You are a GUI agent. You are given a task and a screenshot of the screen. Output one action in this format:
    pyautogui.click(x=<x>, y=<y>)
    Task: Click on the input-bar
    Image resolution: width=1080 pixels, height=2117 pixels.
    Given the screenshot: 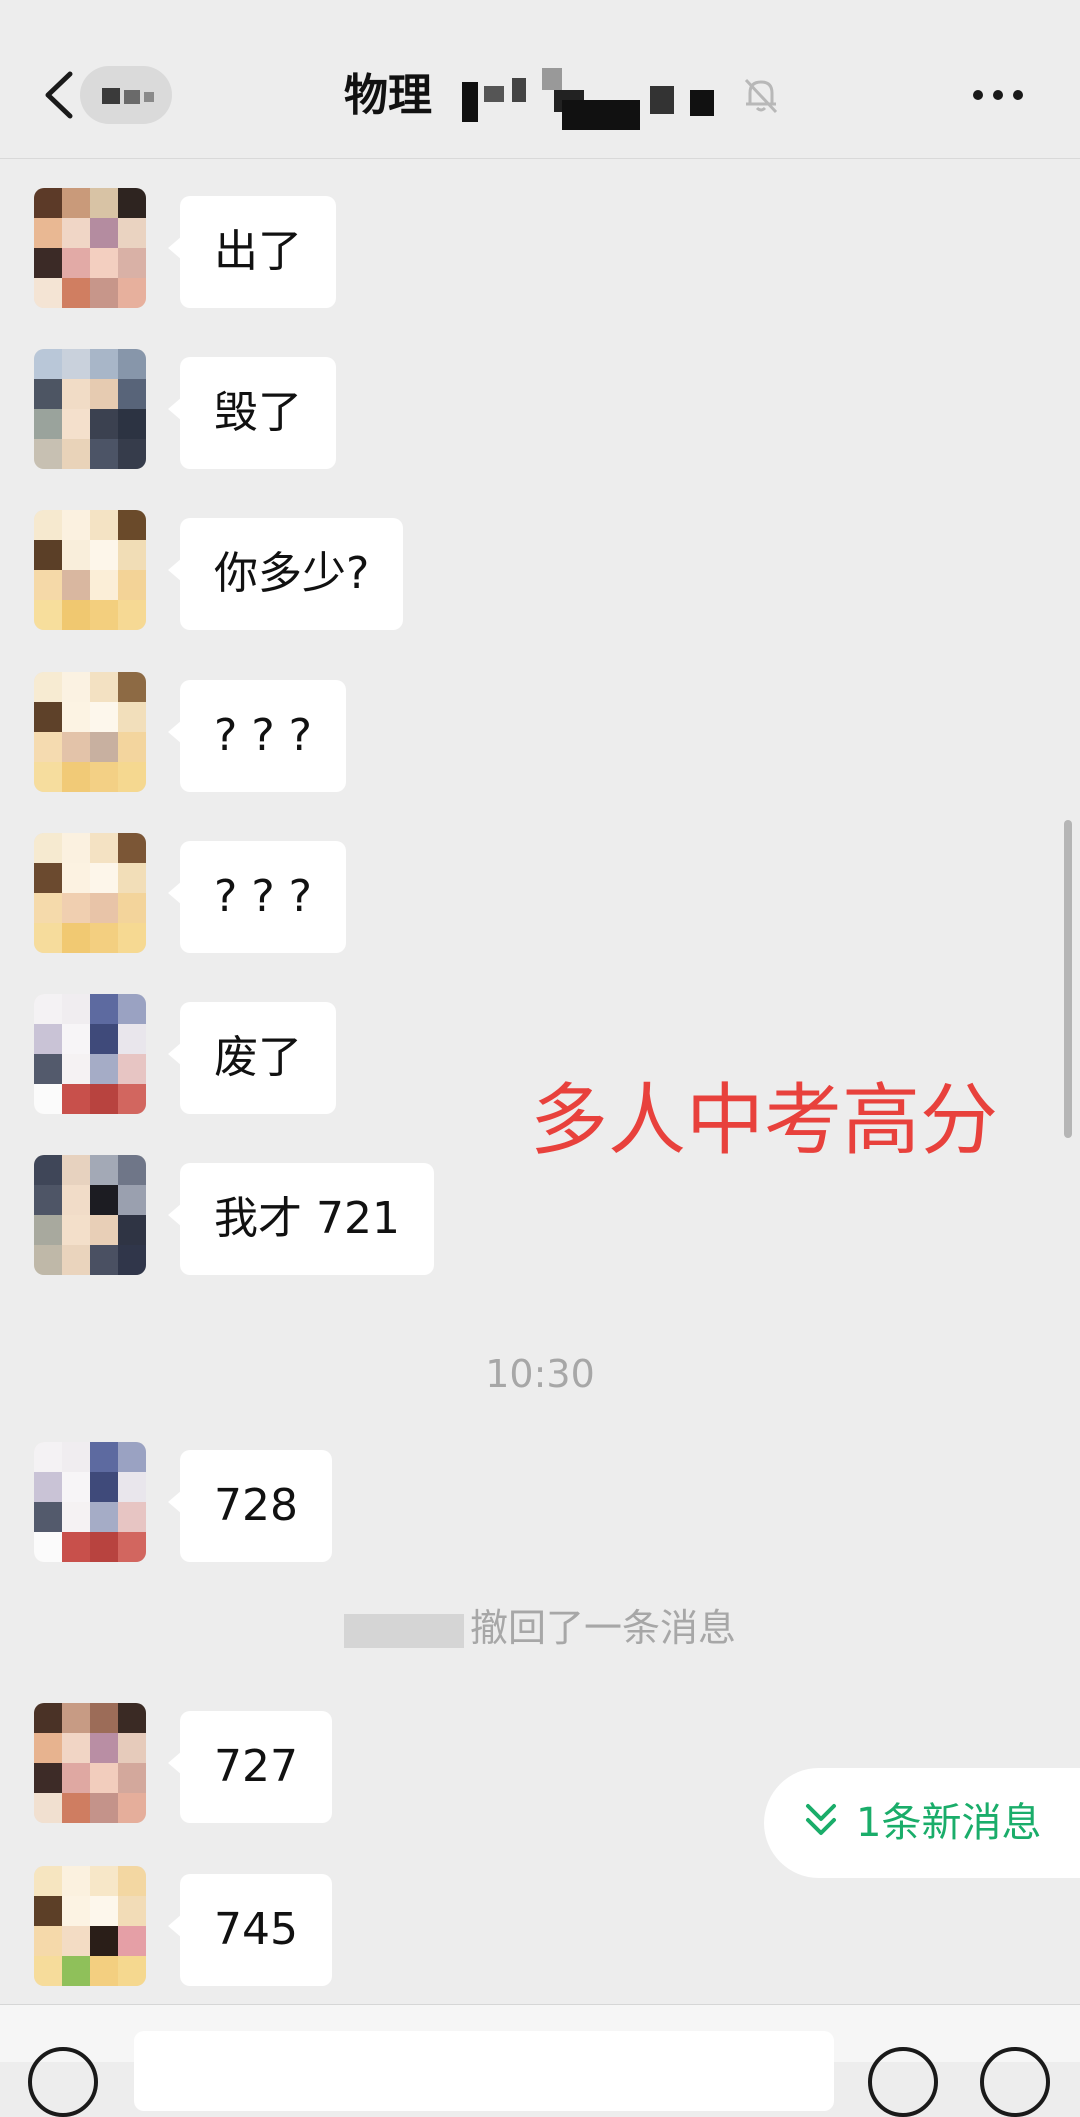 What is the action you would take?
    pyautogui.click(x=540, y=2060)
    